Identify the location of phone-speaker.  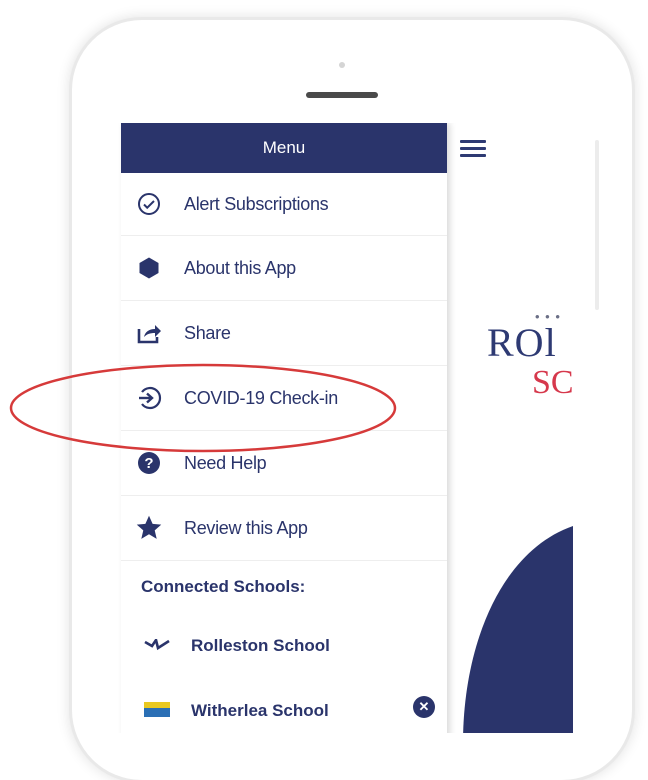
(342, 95).